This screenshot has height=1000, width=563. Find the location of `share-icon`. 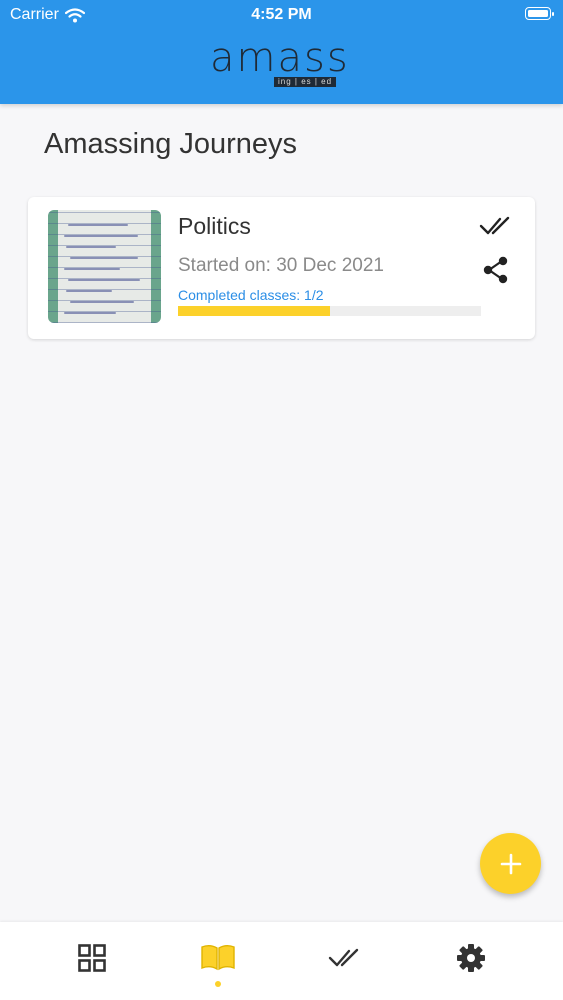

share-icon is located at coordinates (496, 270).